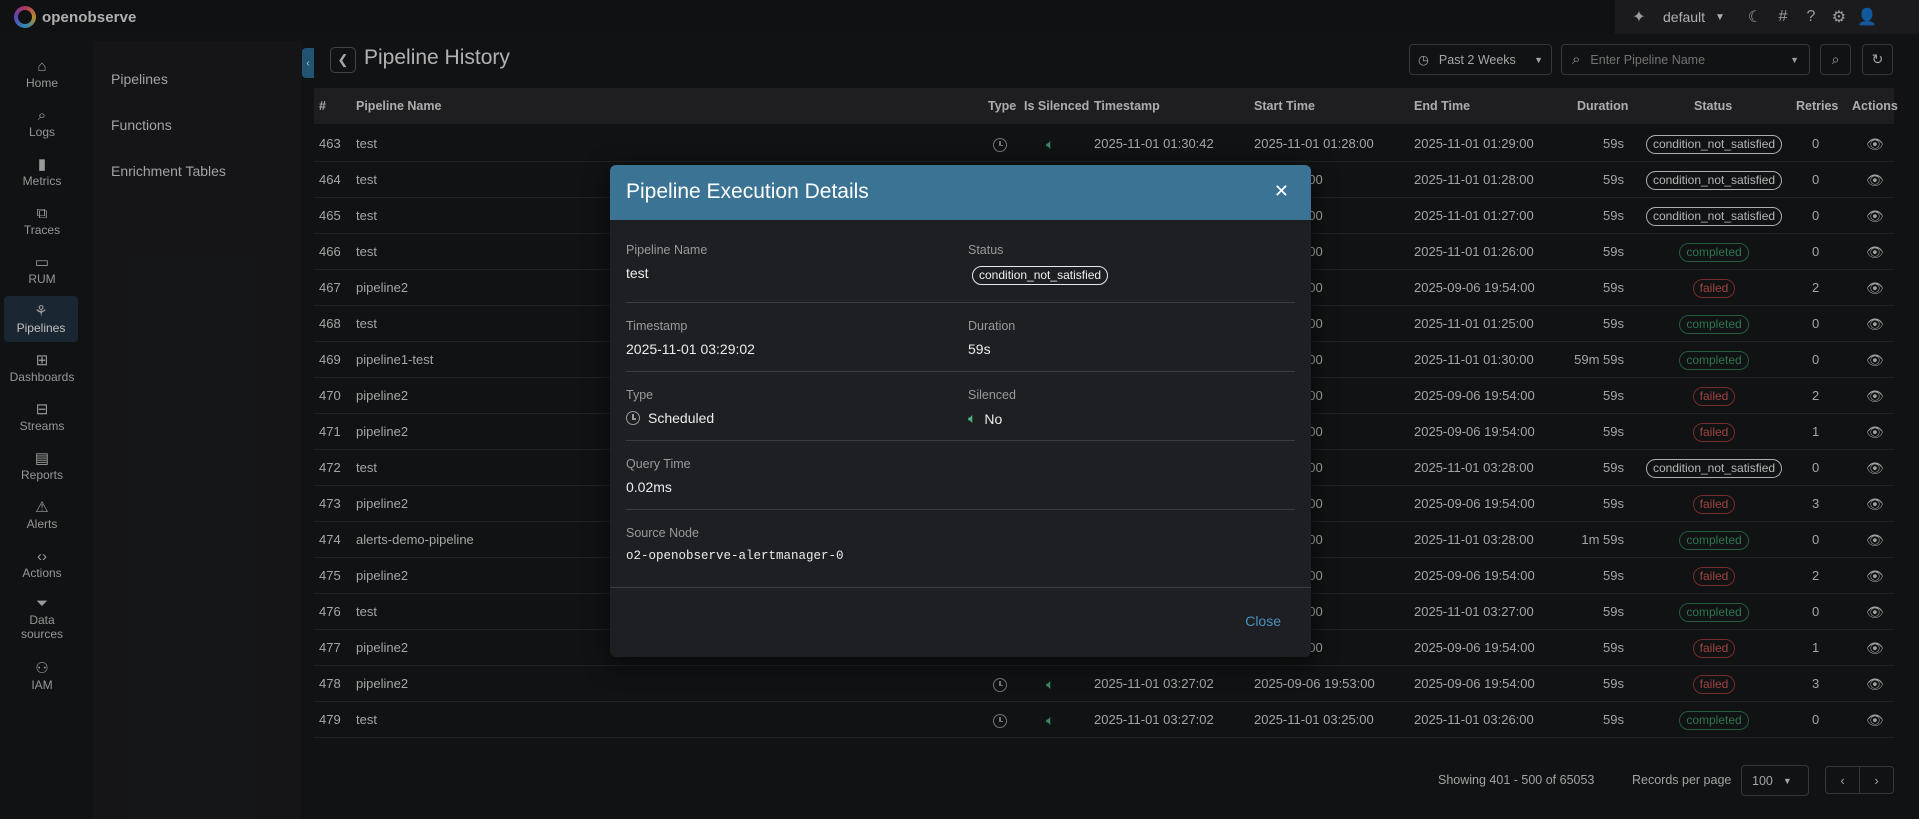  I want to click on status-value: condition_not_satisfied, so click(1040, 275).